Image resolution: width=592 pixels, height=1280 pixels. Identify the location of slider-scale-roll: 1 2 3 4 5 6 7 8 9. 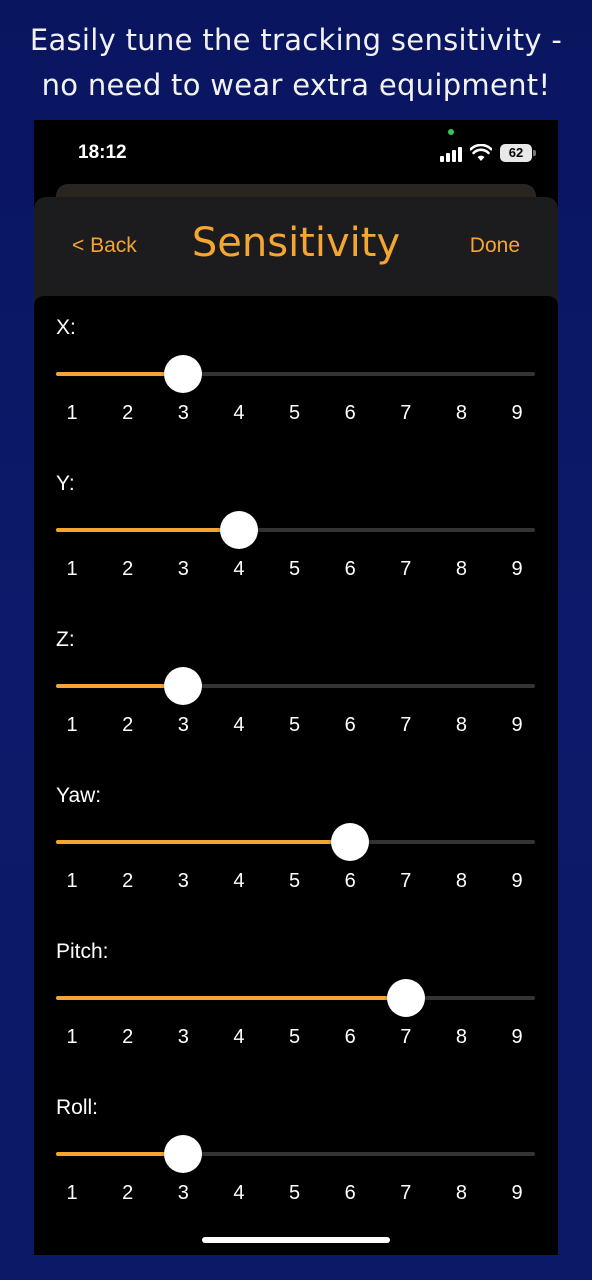
(296, 1197).